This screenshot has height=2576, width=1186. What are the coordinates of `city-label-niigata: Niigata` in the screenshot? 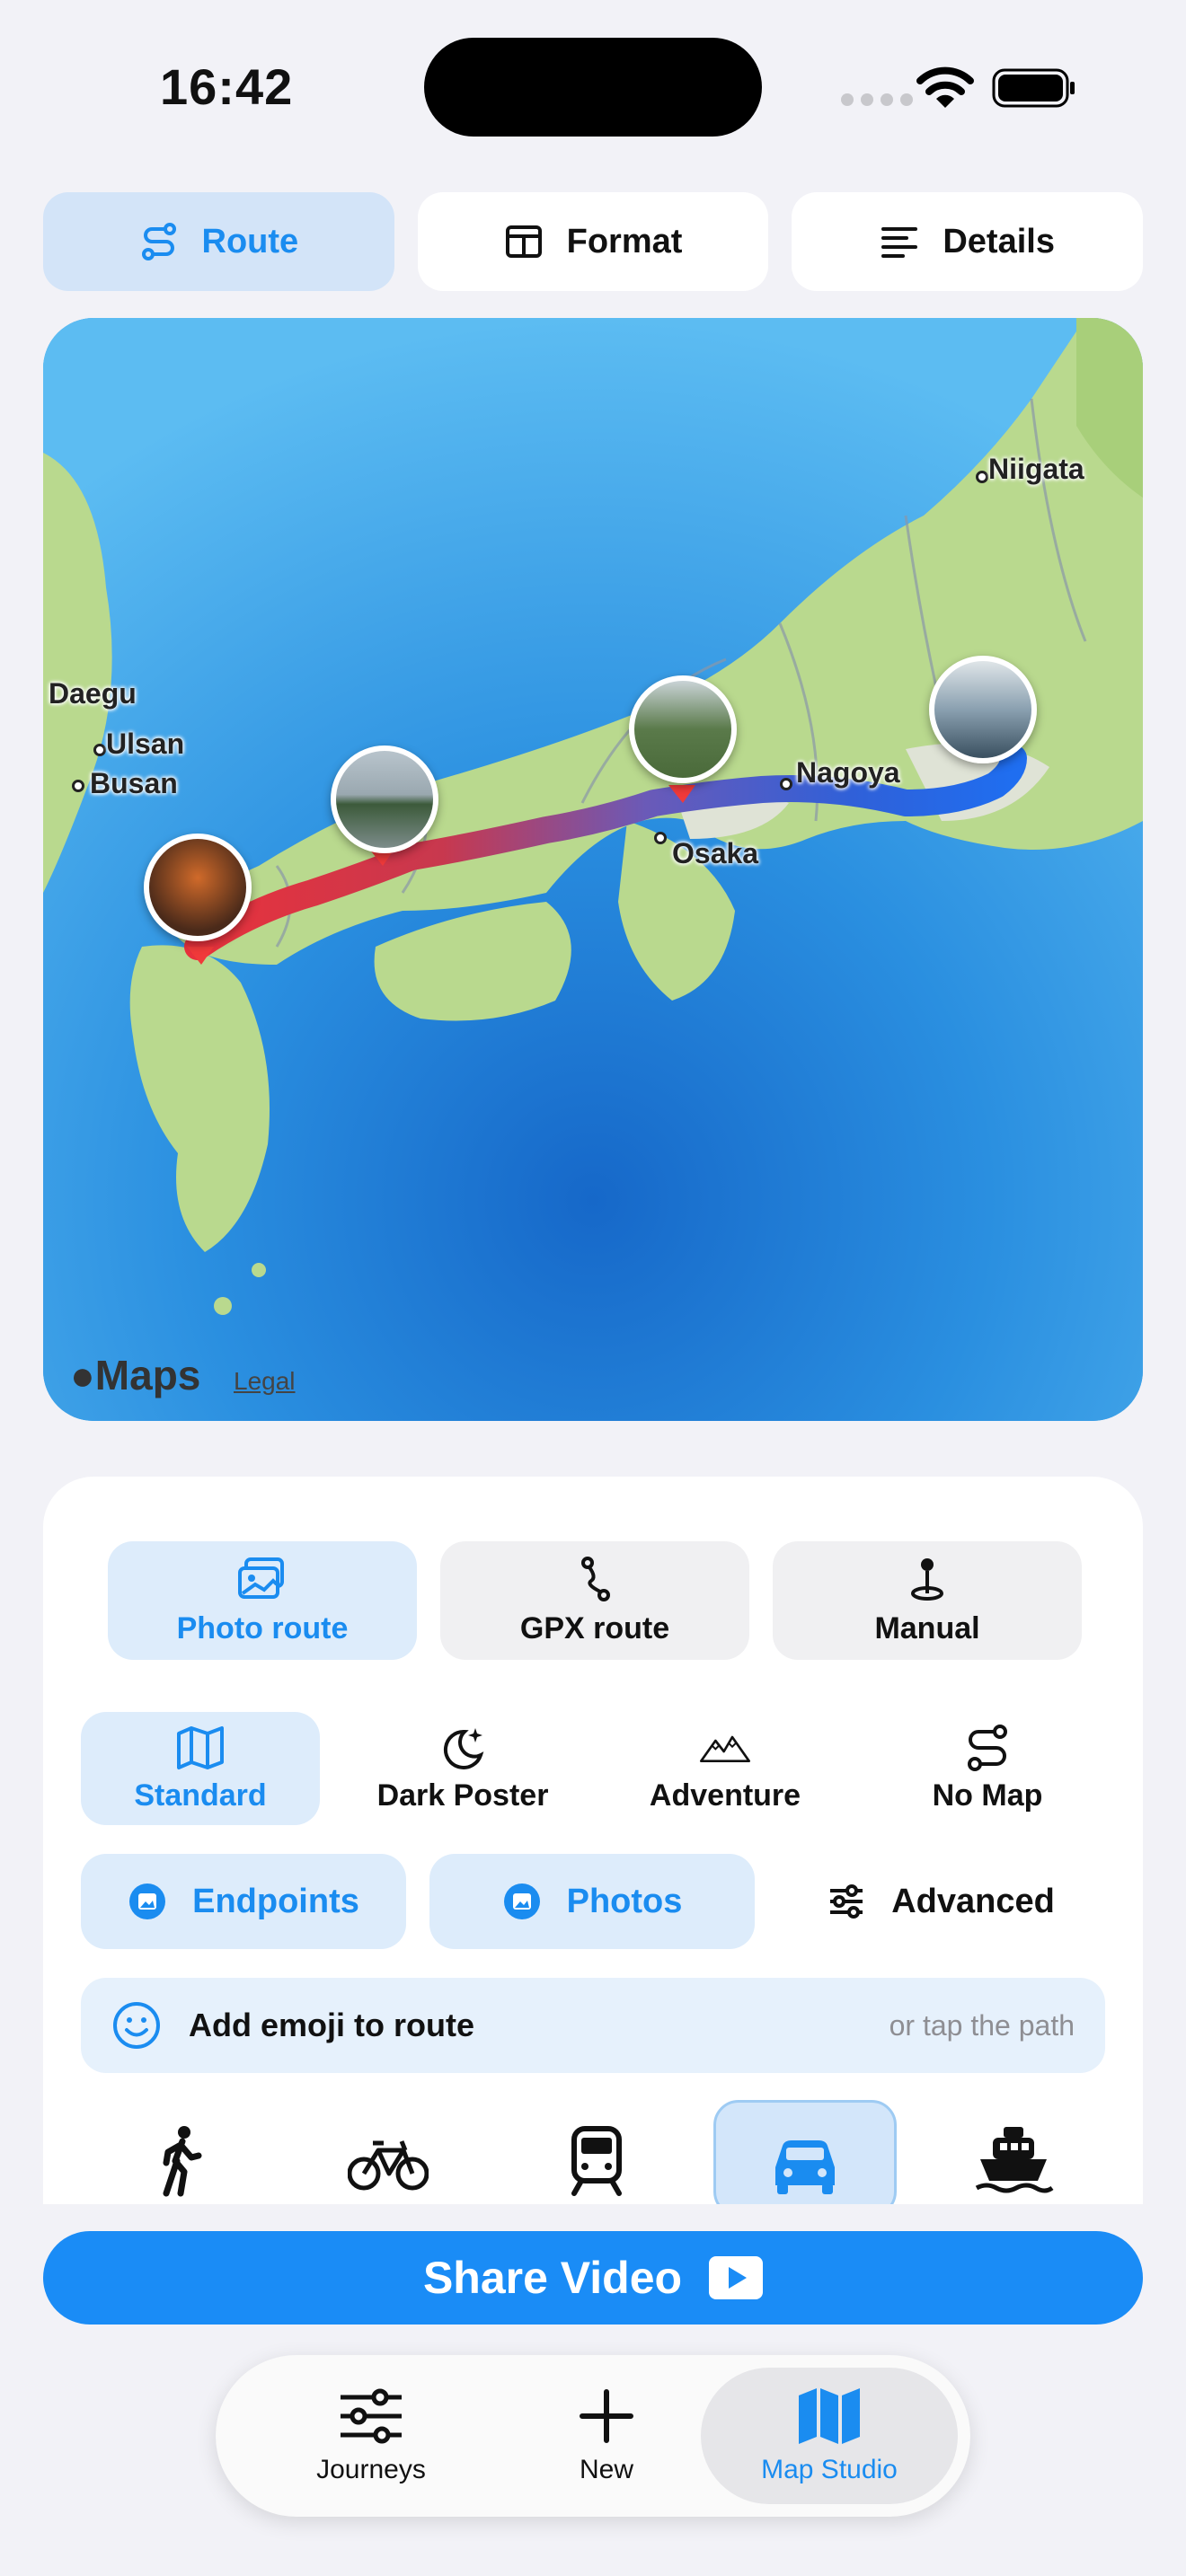 It's located at (1036, 469).